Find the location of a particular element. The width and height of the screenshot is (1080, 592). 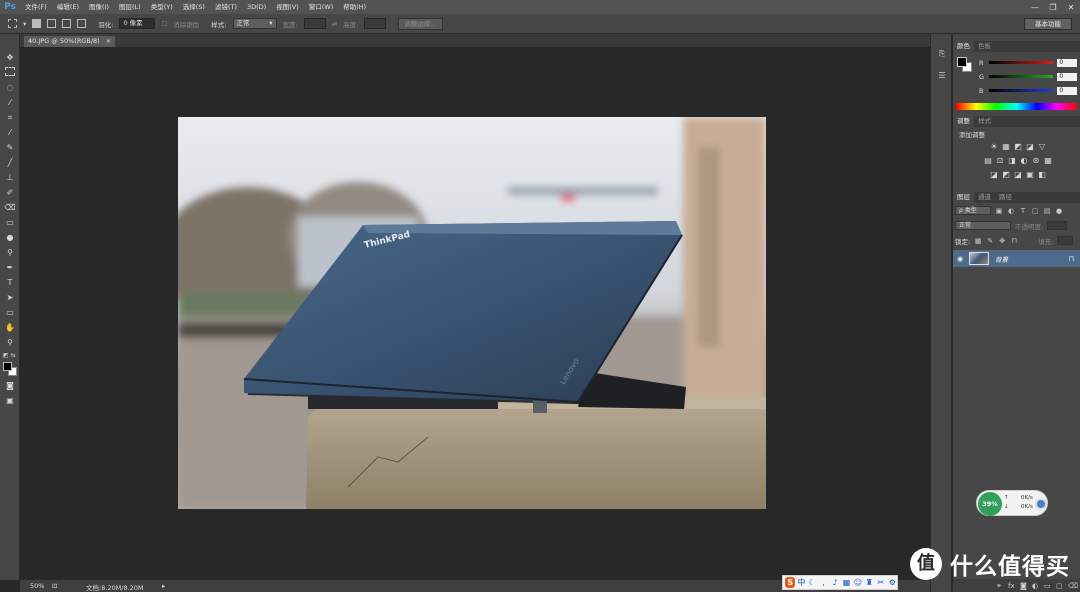

color-balance-icon: ⚖ is located at coordinates (1000, 161).